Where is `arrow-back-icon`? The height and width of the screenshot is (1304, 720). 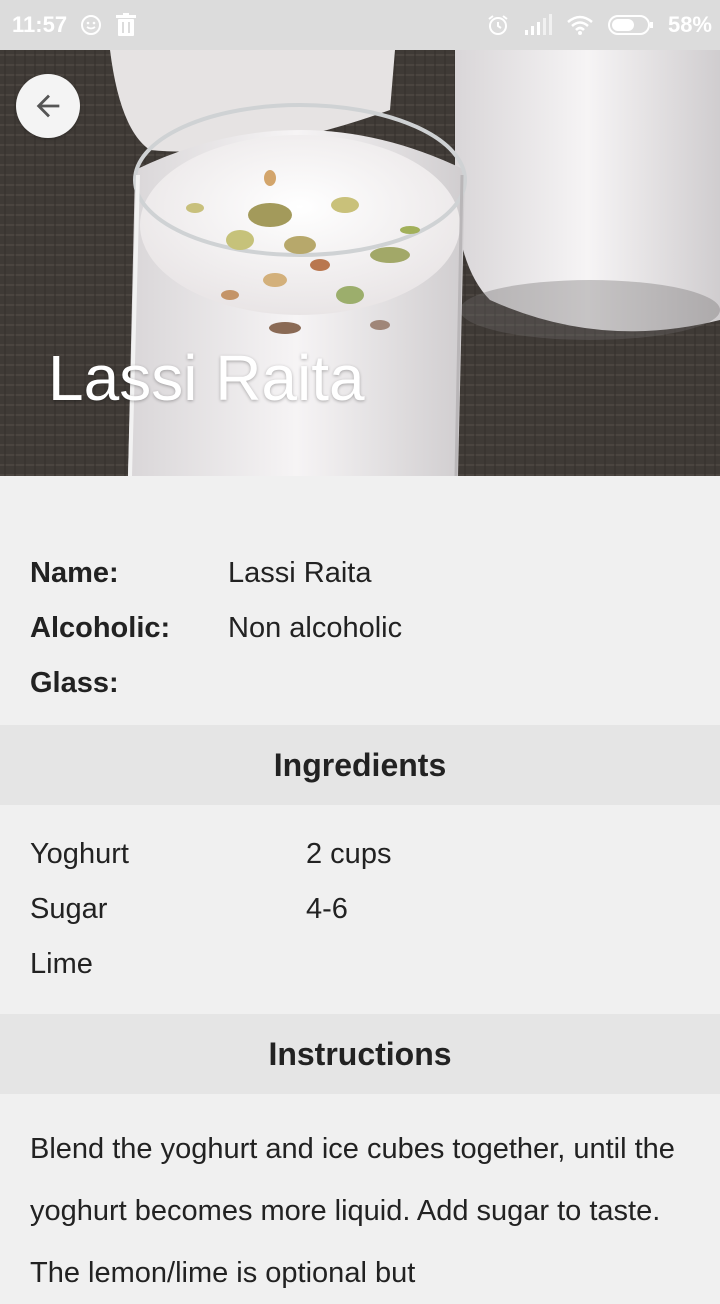
arrow-back-icon is located at coordinates (48, 106).